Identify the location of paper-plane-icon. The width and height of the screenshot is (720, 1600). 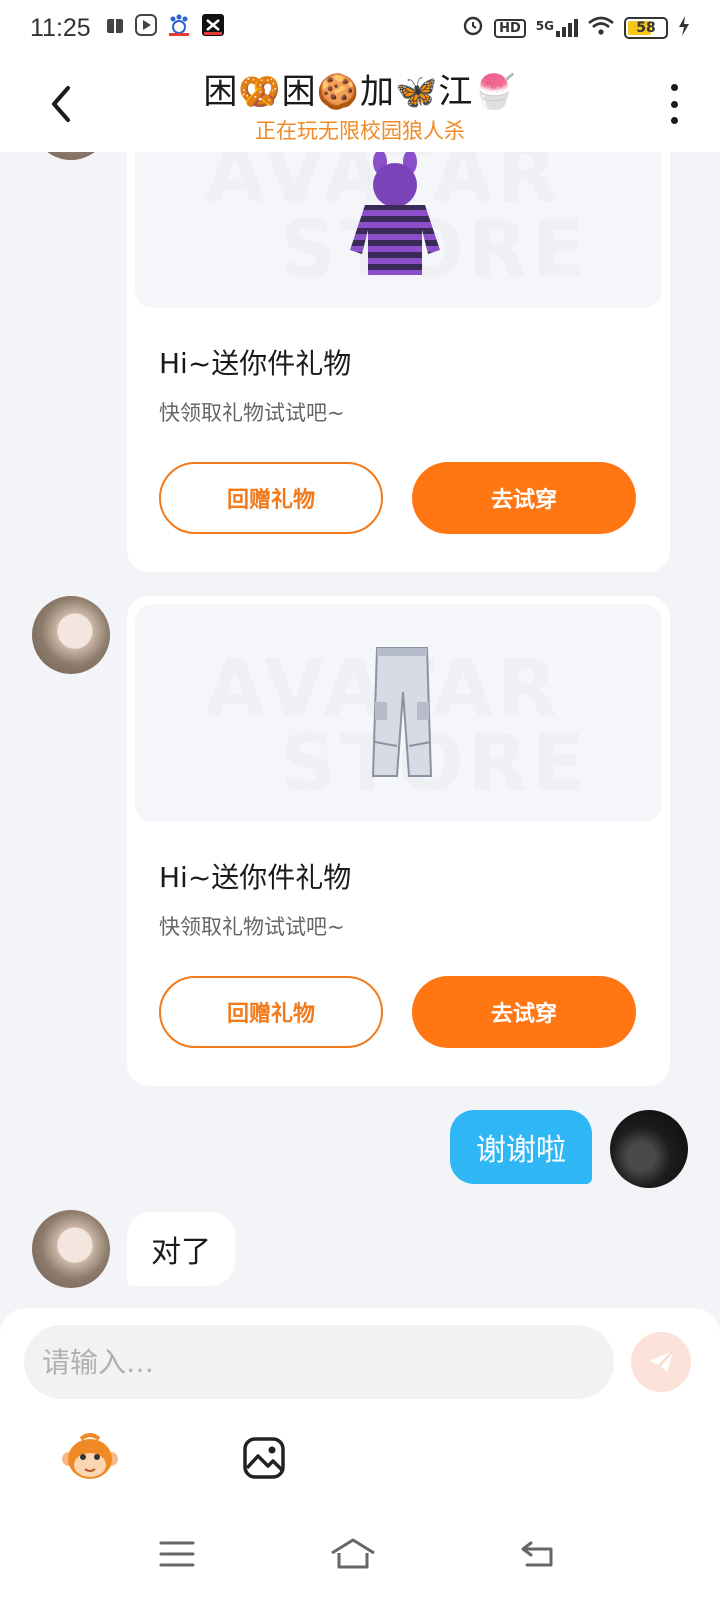
(661, 1361).